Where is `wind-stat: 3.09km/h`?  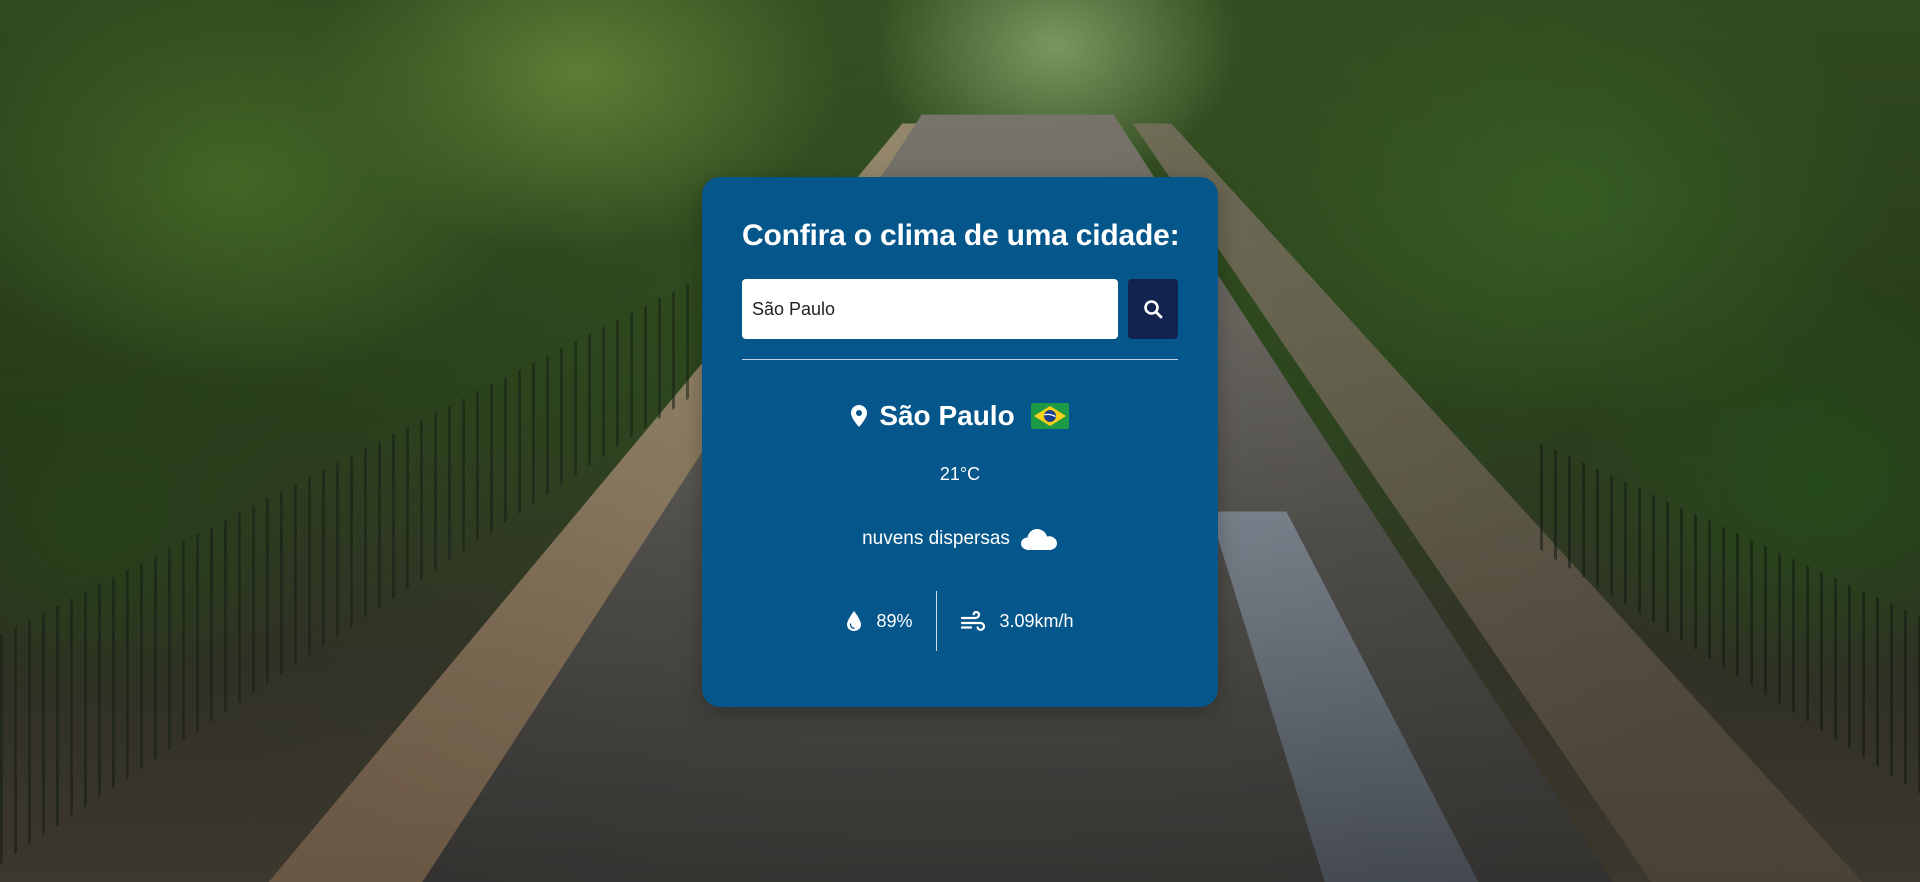
wind-stat: 3.09km/h is located at coordinates (1017, 621).